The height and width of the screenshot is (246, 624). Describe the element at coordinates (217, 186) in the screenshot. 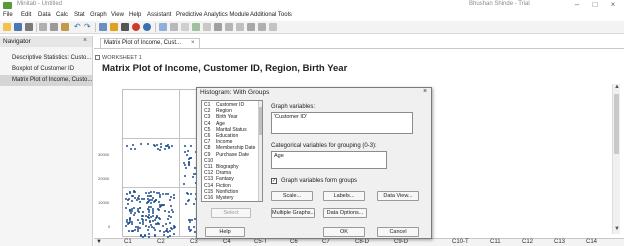

I see `variable-list-item: C14 Fiction` at that location.